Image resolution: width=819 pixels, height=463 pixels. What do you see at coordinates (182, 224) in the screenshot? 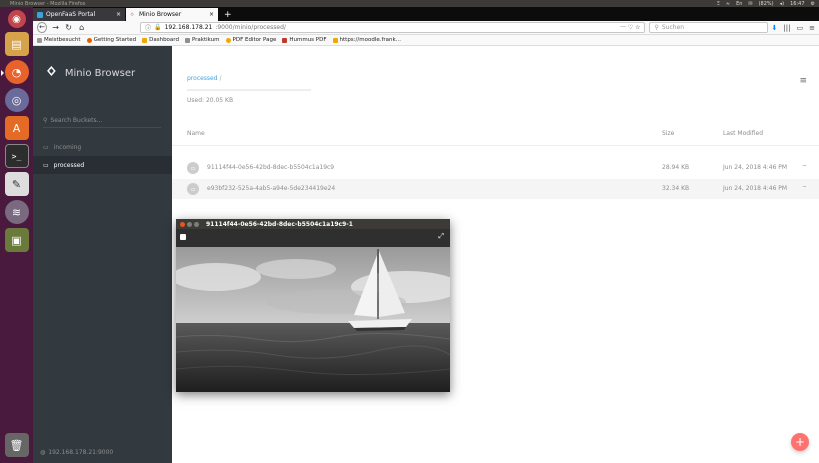
I see `close-window-button` at bounding box center [182, 224].